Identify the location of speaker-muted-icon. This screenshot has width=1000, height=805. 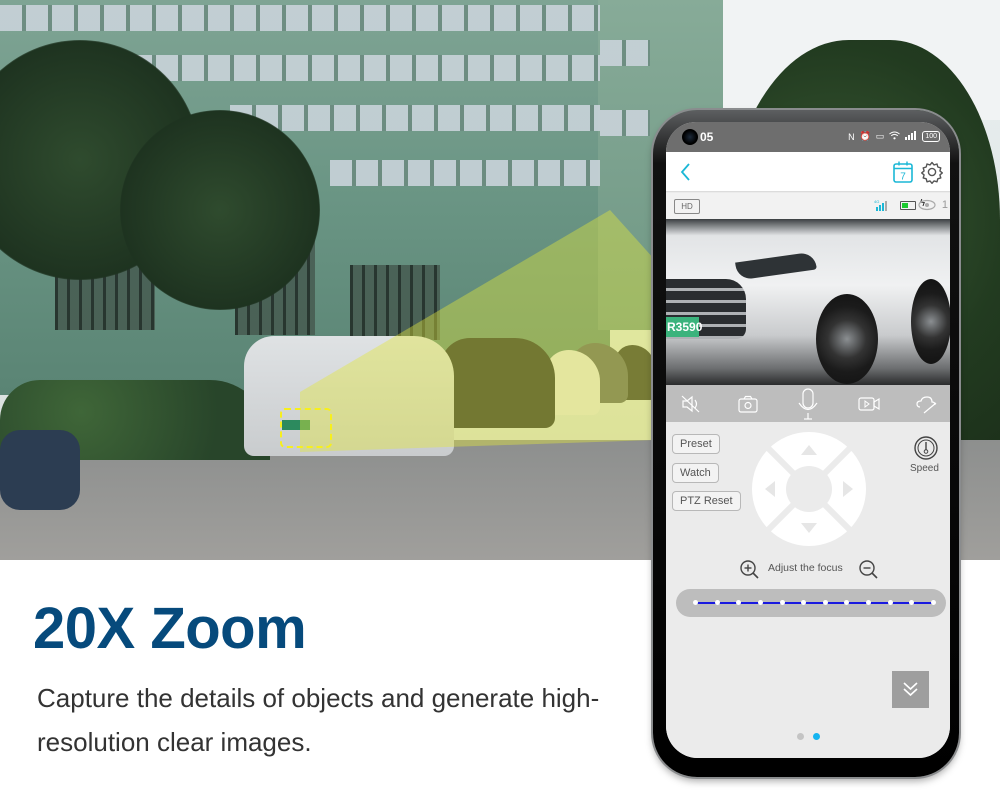
(690, 404).